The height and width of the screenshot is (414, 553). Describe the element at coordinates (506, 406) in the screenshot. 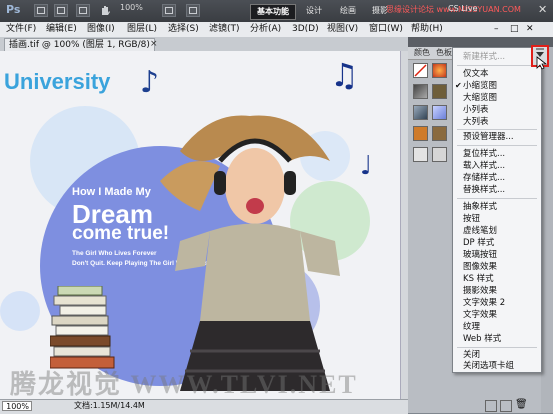

I see `create-new-icon` at that location.